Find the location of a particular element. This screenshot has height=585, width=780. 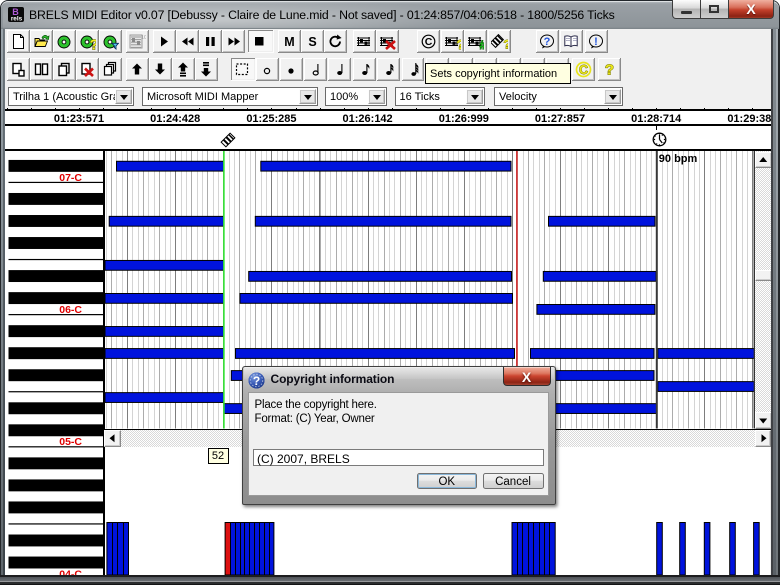

svg-text: rels is located at coordinates (17, 19).